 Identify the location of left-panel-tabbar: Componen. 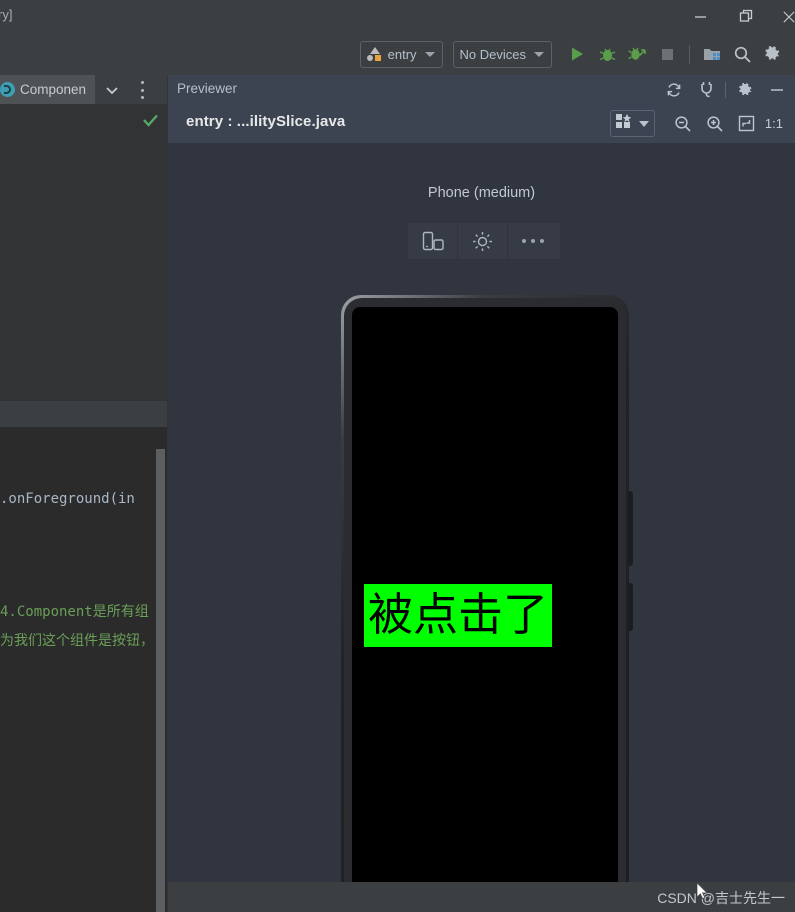
(84, 89).